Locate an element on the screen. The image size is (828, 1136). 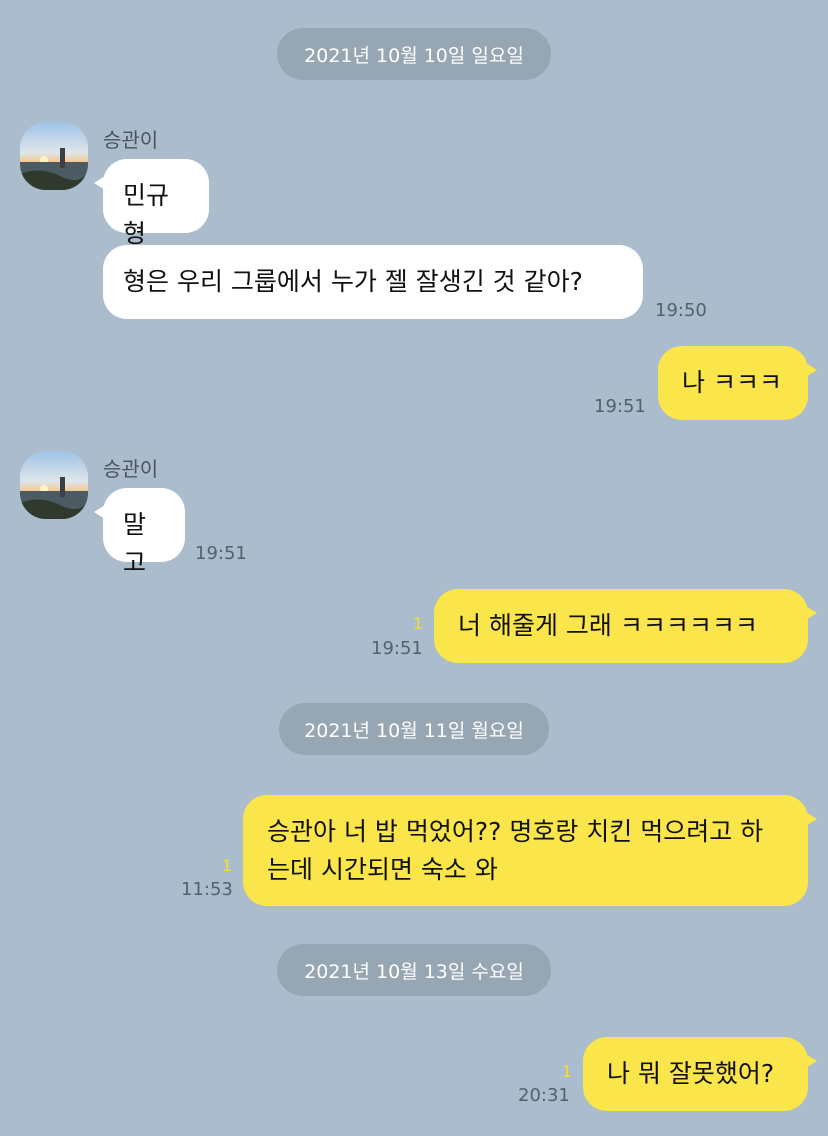
message-bubble-outgoing: 나 ㅋㅋㅋ is located at coordinates (737, 383).